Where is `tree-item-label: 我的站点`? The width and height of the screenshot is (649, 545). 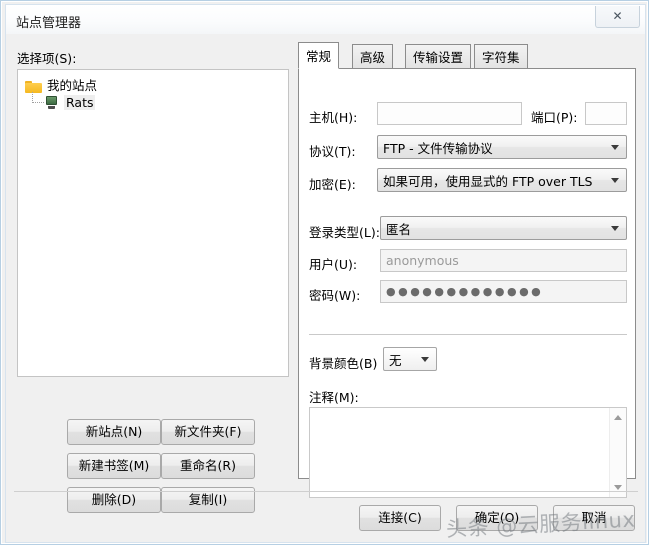
tree-item-label: 我的站点 is located at coordinates (72, 85).